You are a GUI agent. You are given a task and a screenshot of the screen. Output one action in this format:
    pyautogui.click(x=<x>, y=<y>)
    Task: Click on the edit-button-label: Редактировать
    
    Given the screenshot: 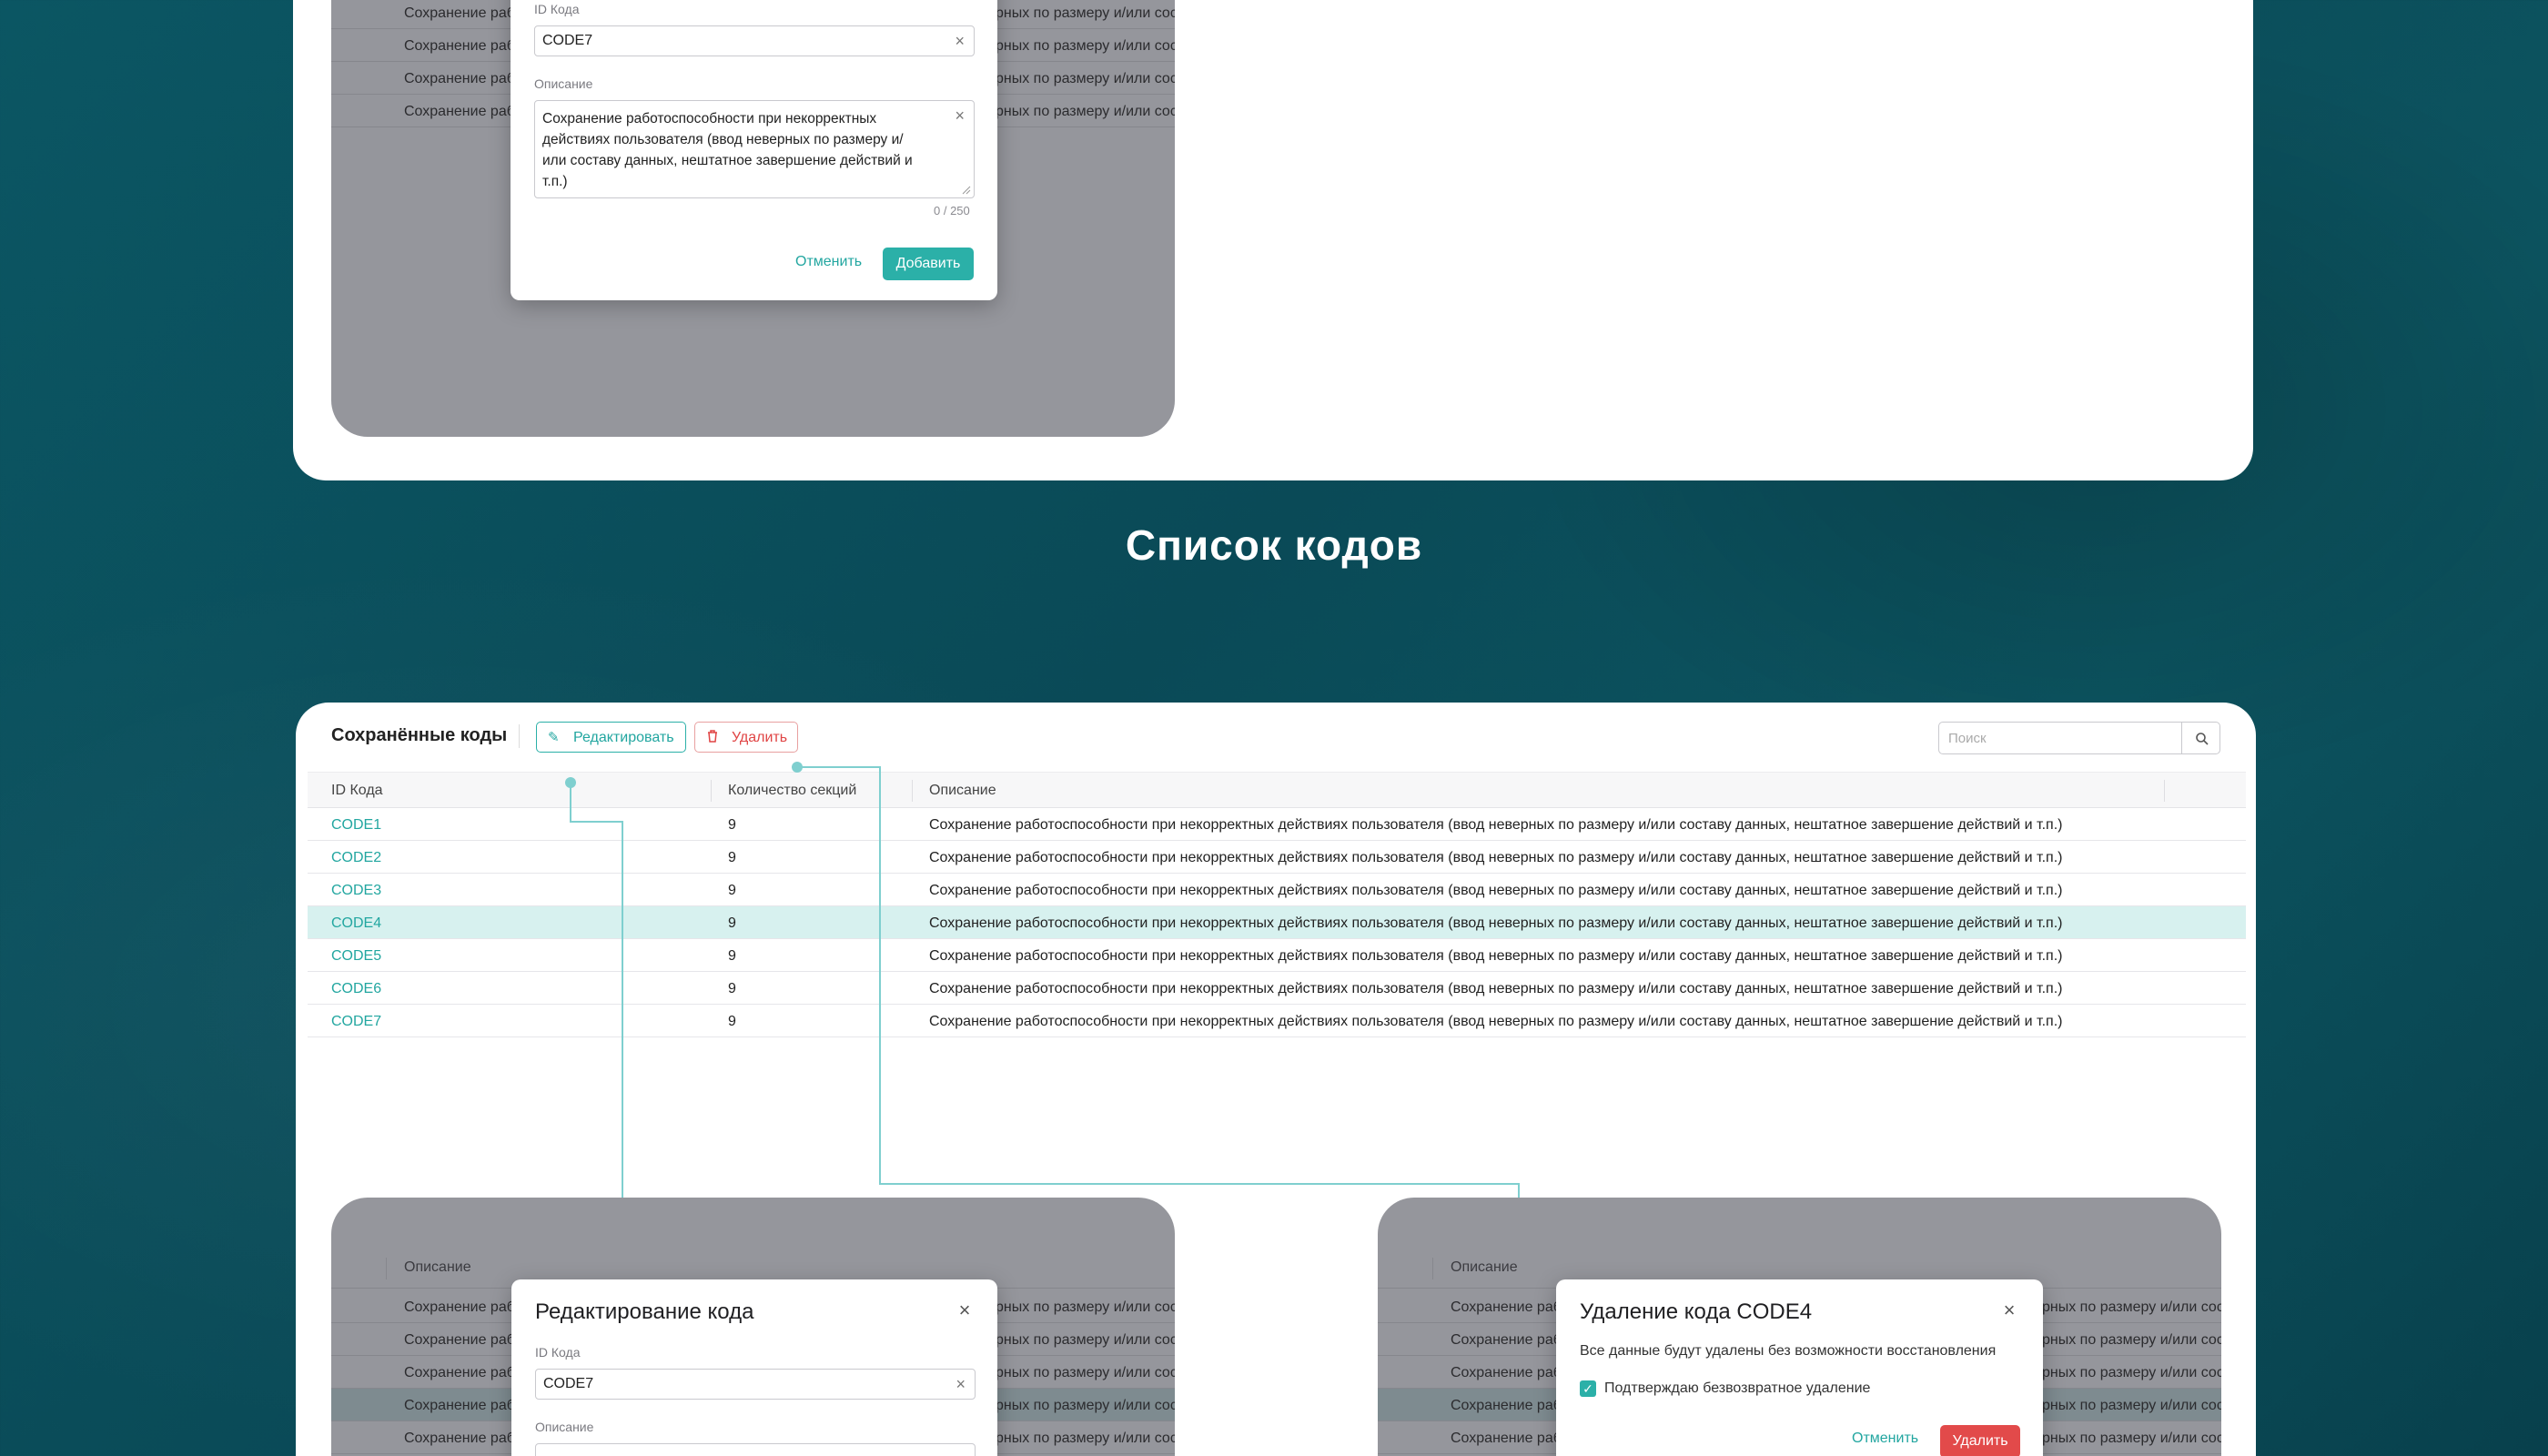 What is the action you would take?
    pyautogui.click(x=624, y=738)
    